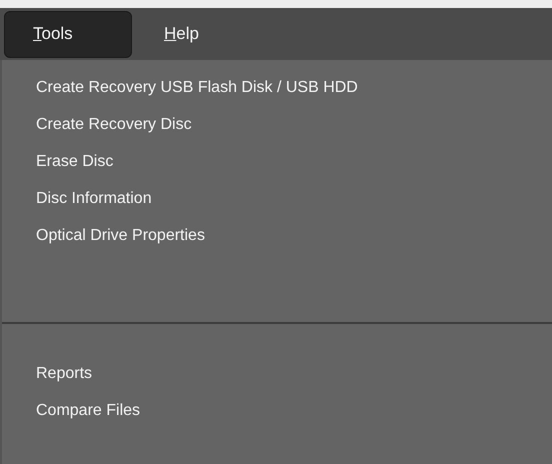 This screenshot has width=552, height=464. What do you see at coordinates (62, 161) in the screenshot?
I see `menu-item: Erase Disc` at bounding box center [62, 161].